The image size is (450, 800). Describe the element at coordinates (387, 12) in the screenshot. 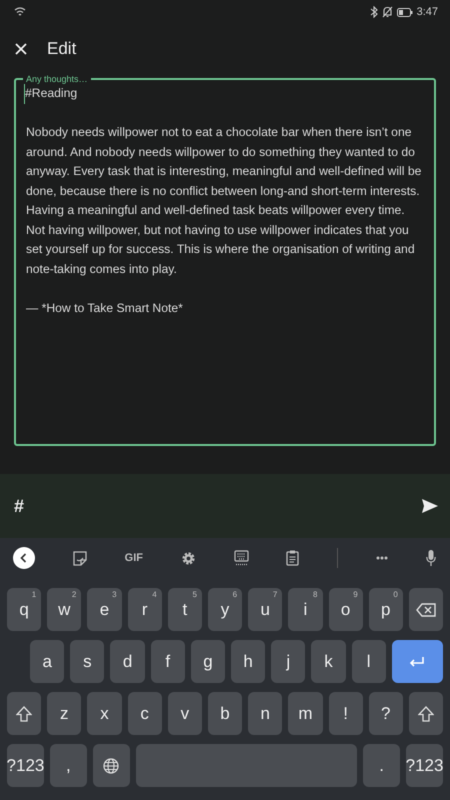

I see `bell-off-icon` at that location.